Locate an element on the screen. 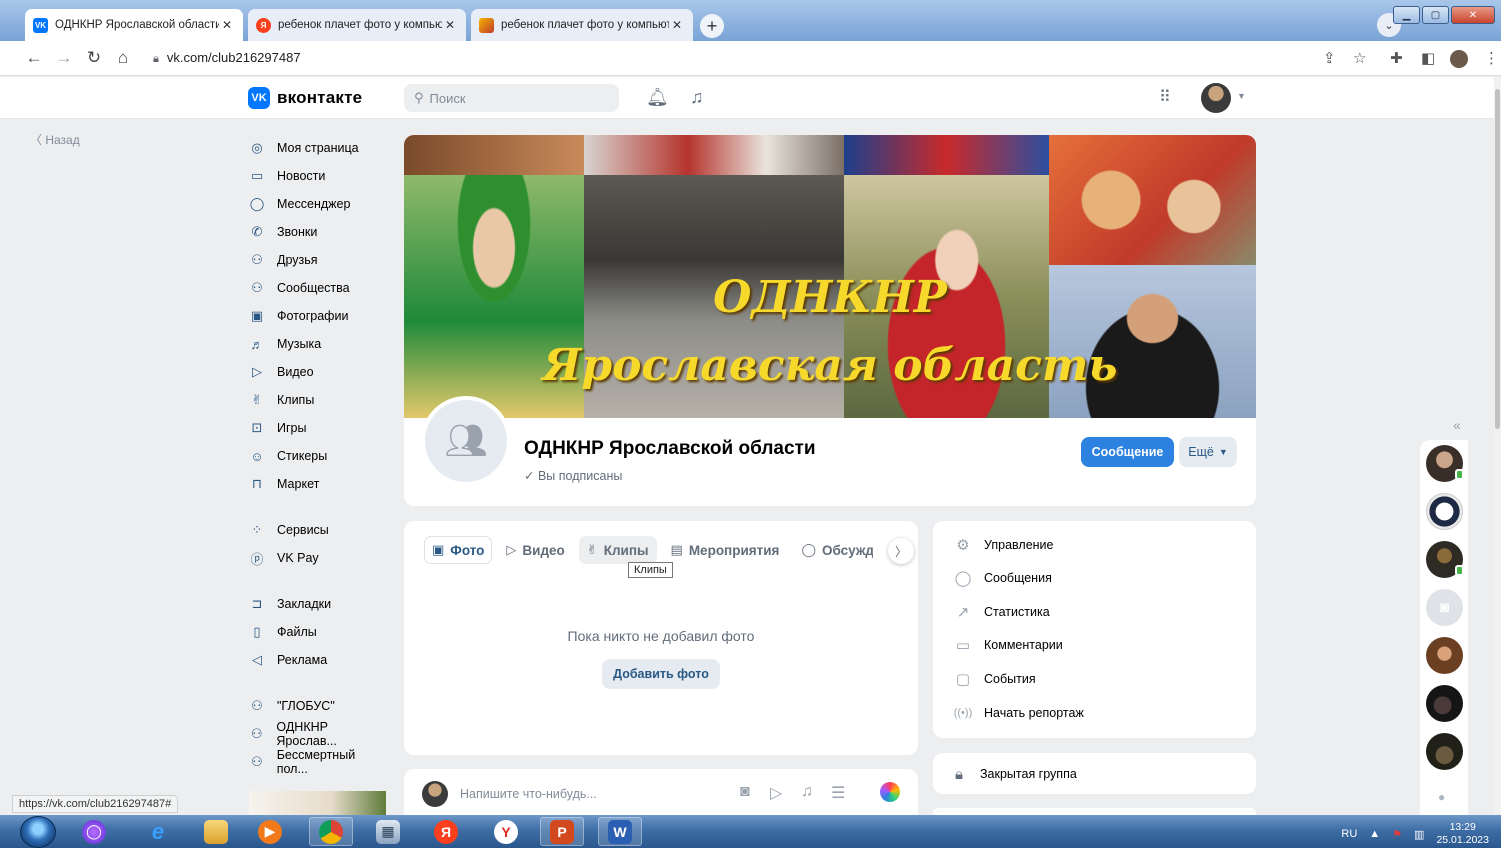  tab-discussions: ◯ Обсуждени is located at coordinates (833, 550).